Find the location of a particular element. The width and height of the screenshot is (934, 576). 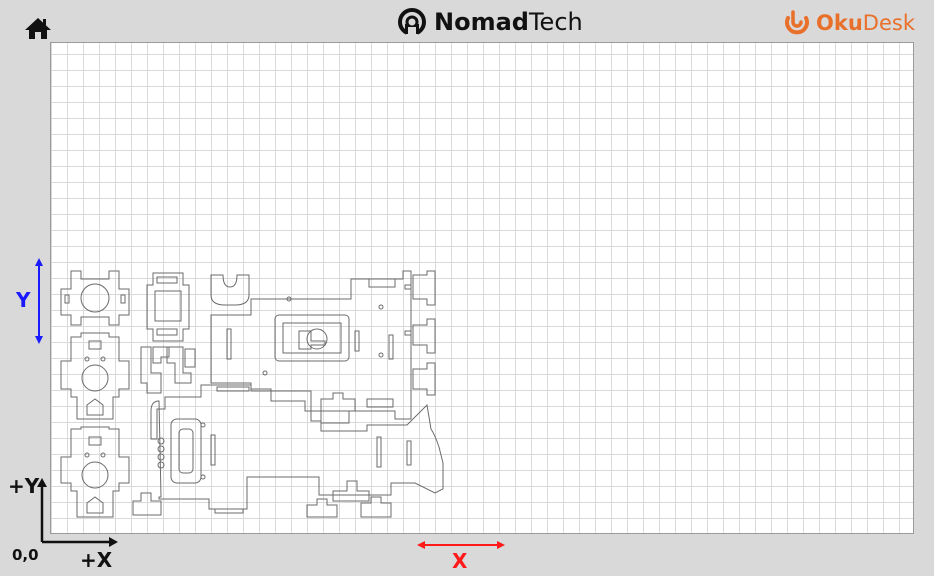

okudesk-brand-bold: Oku is located at coordinates (839, 23).